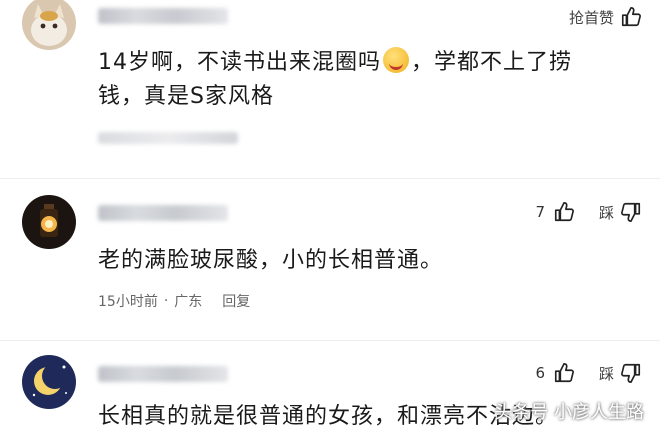 The width and height of the screenshot is (660, 434). Describe the element at coordinates (271, 260) in the screenshot. I see `comment-text: 老的满脸玻尿酸，小的长相普通。` at that location.